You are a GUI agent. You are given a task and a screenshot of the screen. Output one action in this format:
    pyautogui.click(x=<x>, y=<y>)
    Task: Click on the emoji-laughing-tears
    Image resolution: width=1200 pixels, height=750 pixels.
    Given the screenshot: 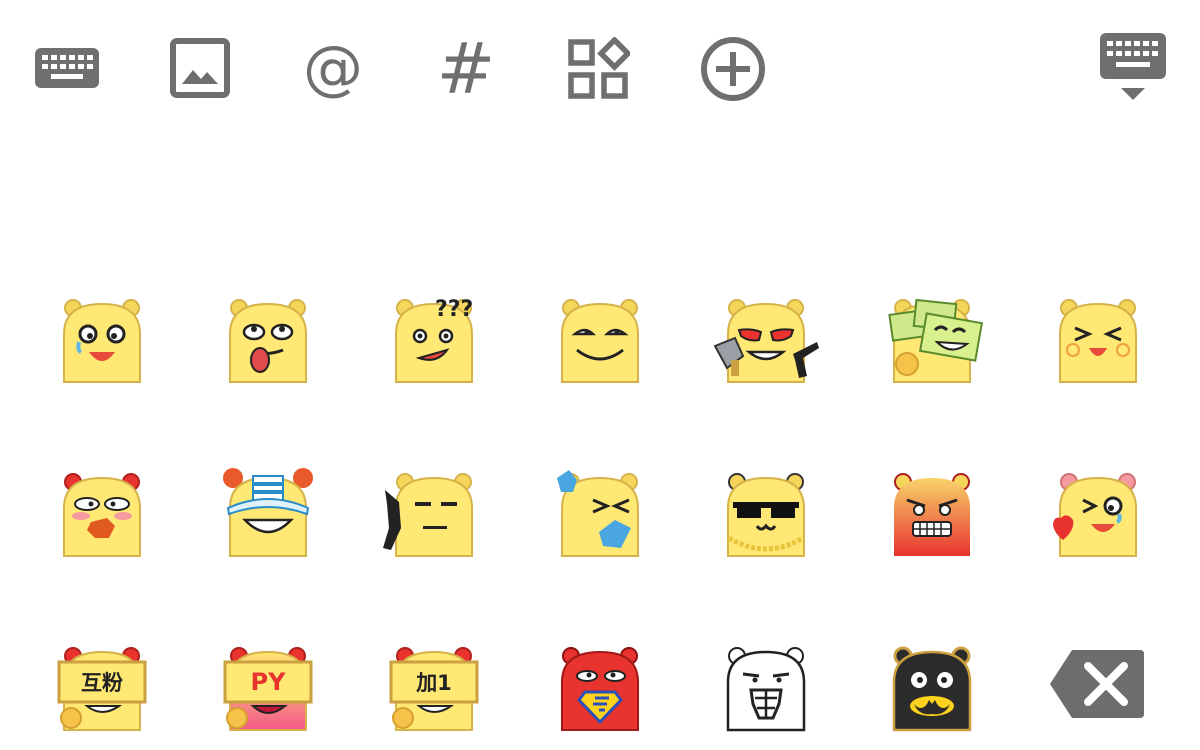 What is the action you would take?
    pyautogui.click(x=102, y=339)
    